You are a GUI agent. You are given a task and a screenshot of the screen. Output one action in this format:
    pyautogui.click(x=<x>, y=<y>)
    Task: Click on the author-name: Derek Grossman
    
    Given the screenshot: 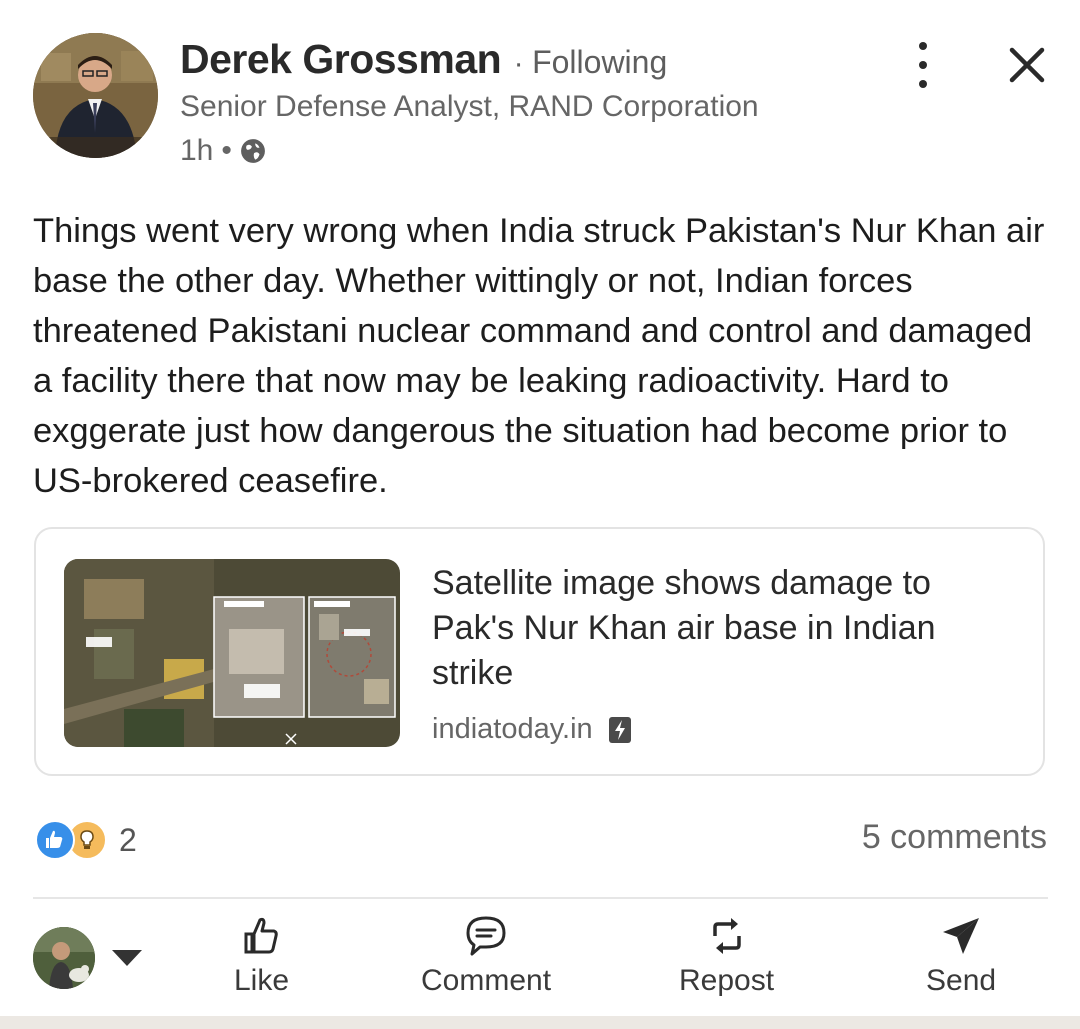 What is the action you would take?
    pyautogui.click(x=341, y=59)
    